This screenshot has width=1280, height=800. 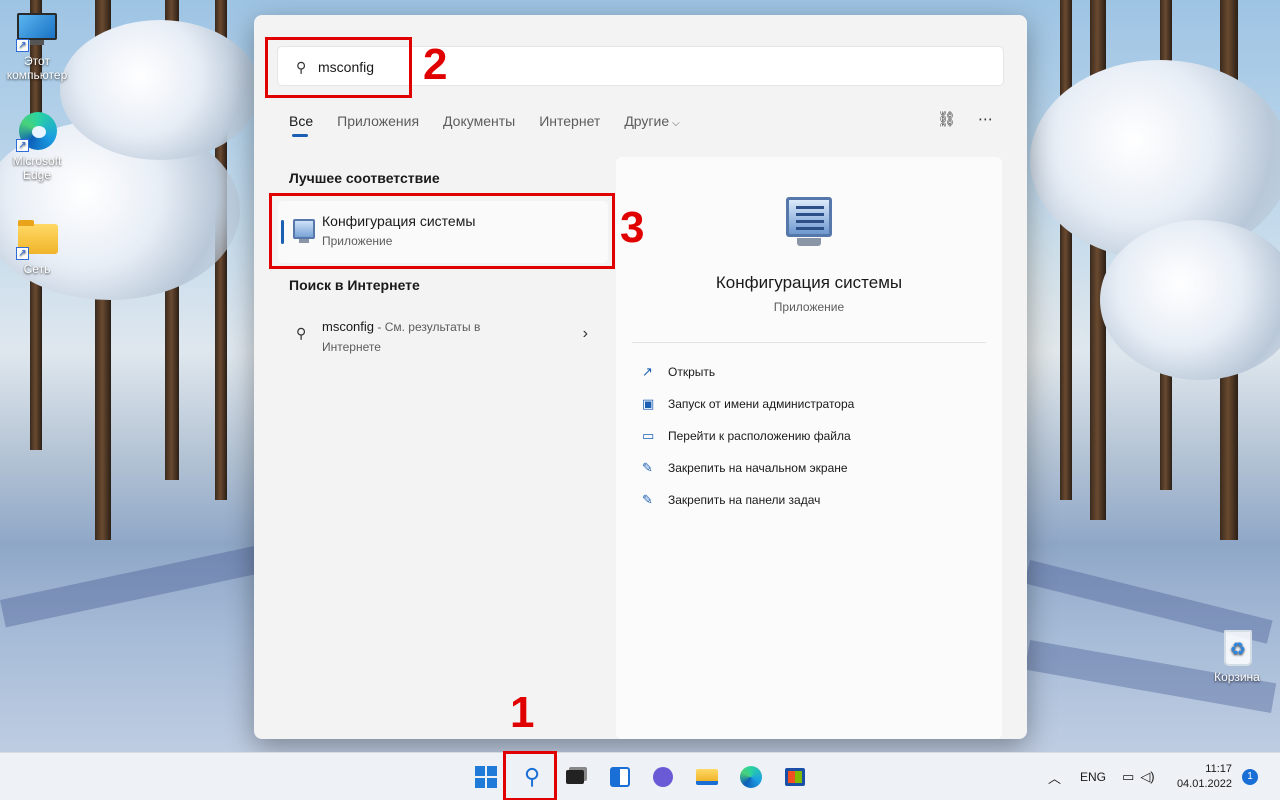 What do you see at coordinates (1128, 777) in the screenshot?
I see `network-icon: ▭` at bounding box center [1128, 777].